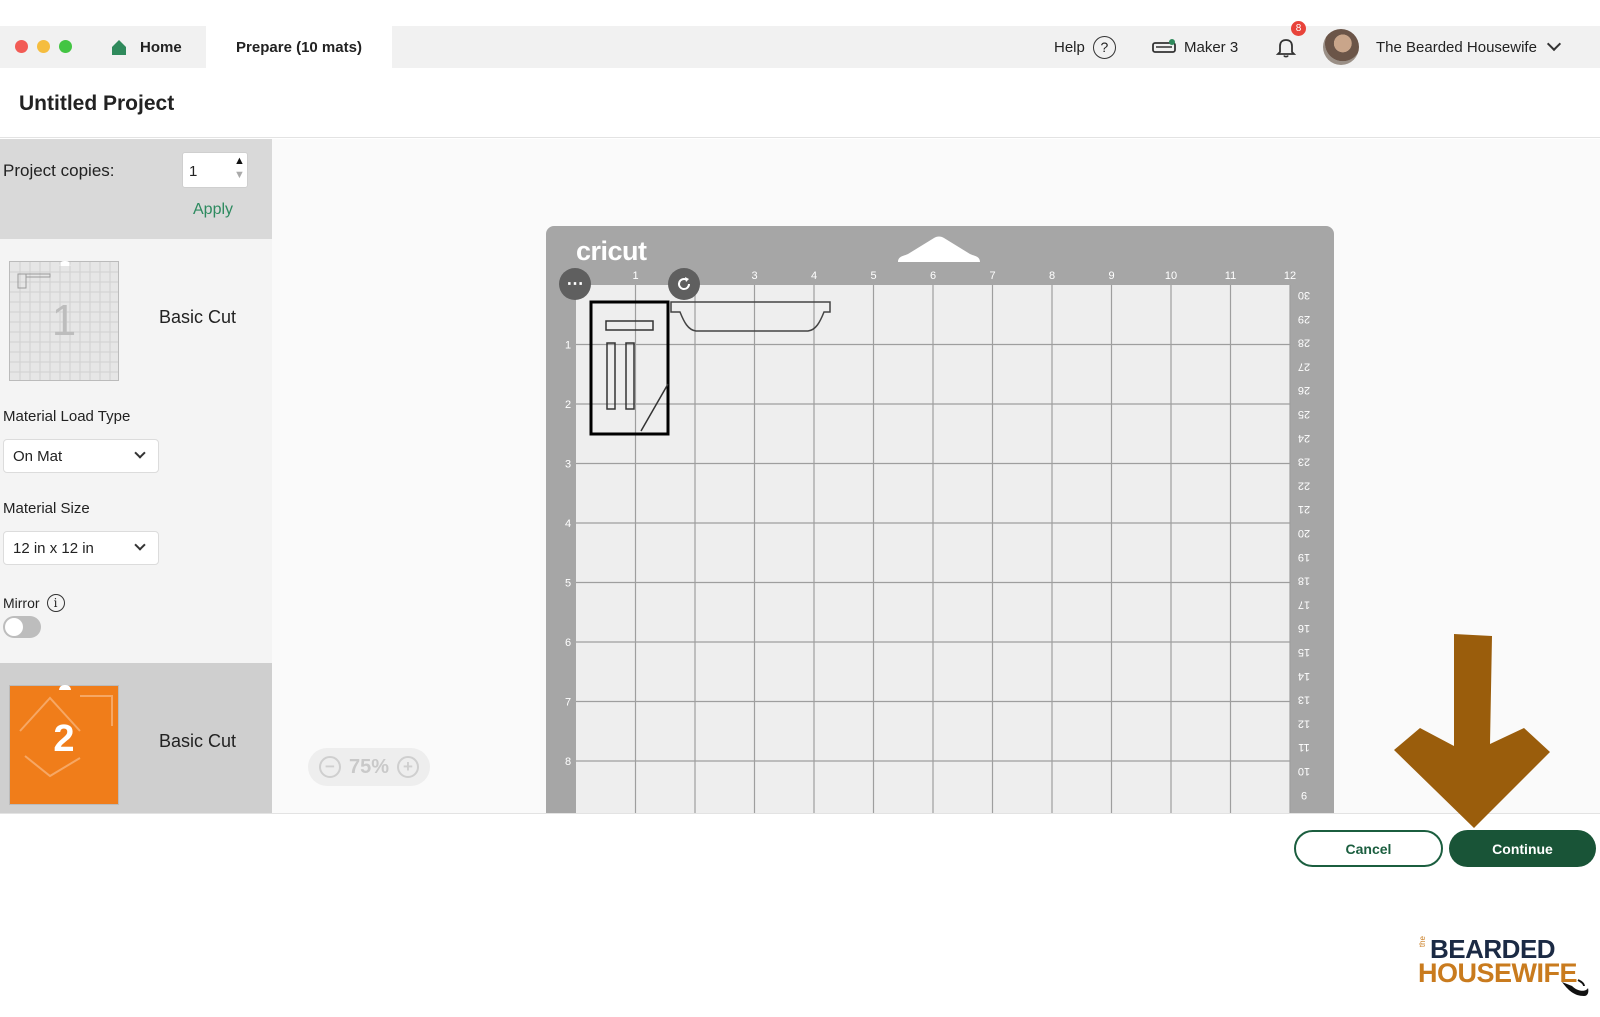  Describe the element at coordinates (800, 847) in the screenshot. I see `footer-bar: Cancel Continue` at that location.